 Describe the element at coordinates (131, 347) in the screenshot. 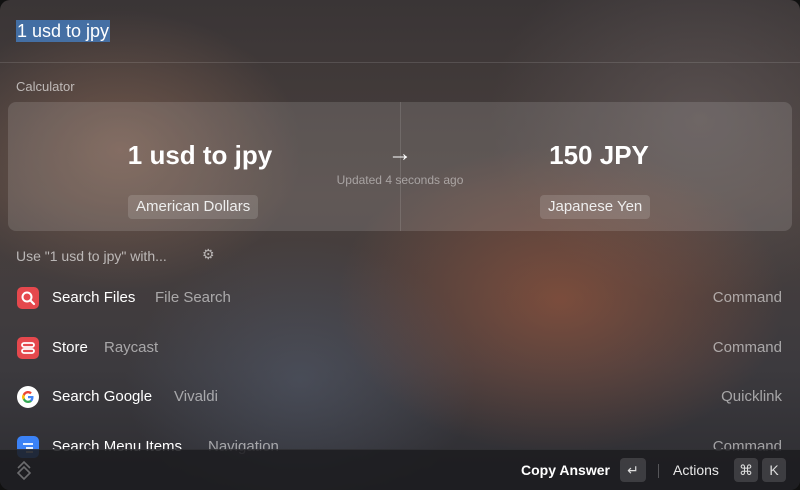

I see `list-item-subtitle: Raycast` at that location.